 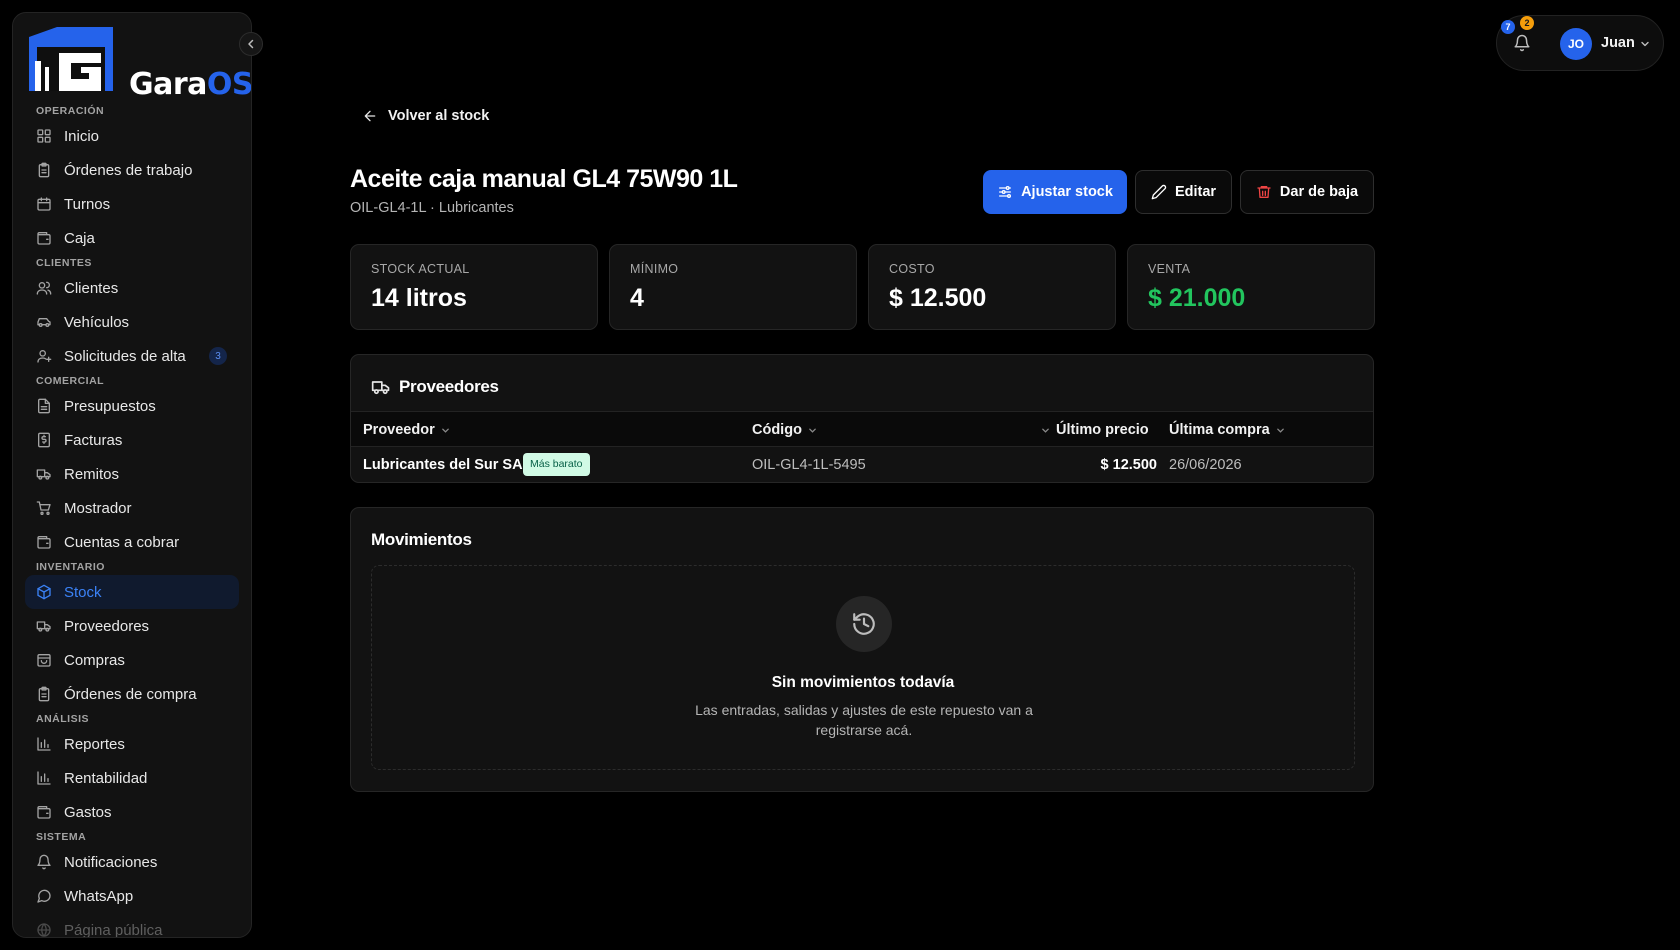 What do you see at coordinates (93, 440) in the screenshot?
I see `sidebar-item-label: Facturas` at bounding box center [93, 440].